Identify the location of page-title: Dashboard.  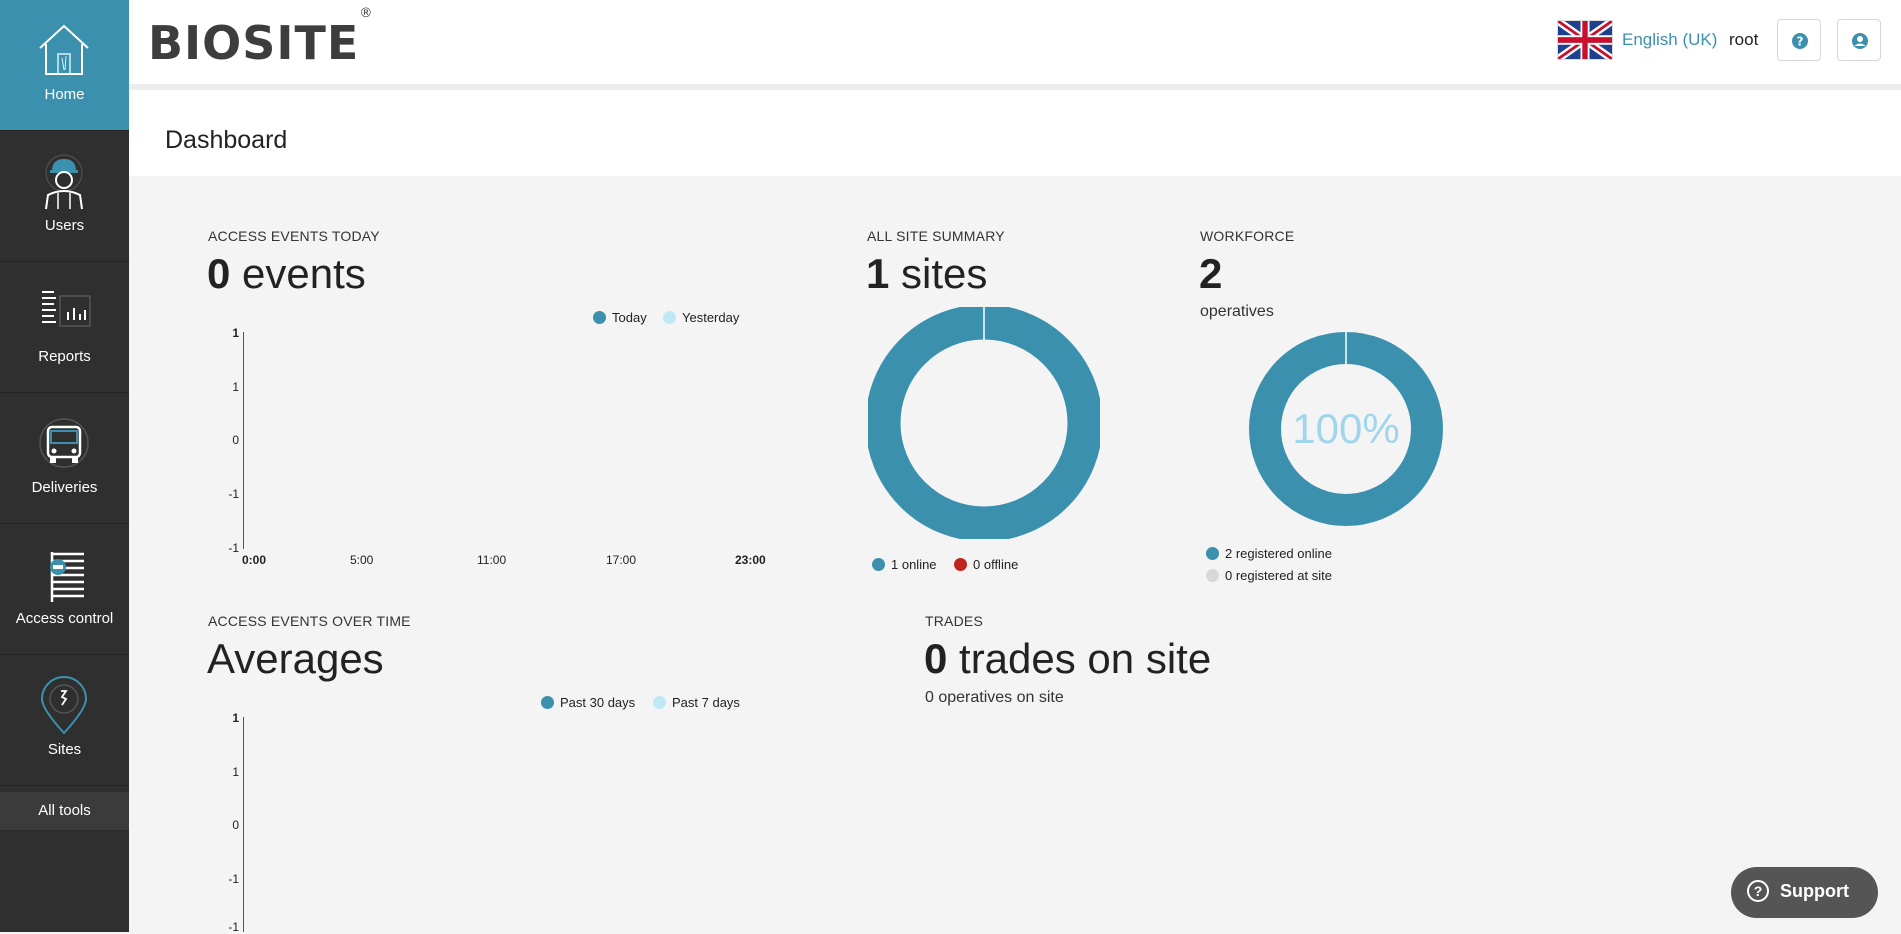
(226, 140).